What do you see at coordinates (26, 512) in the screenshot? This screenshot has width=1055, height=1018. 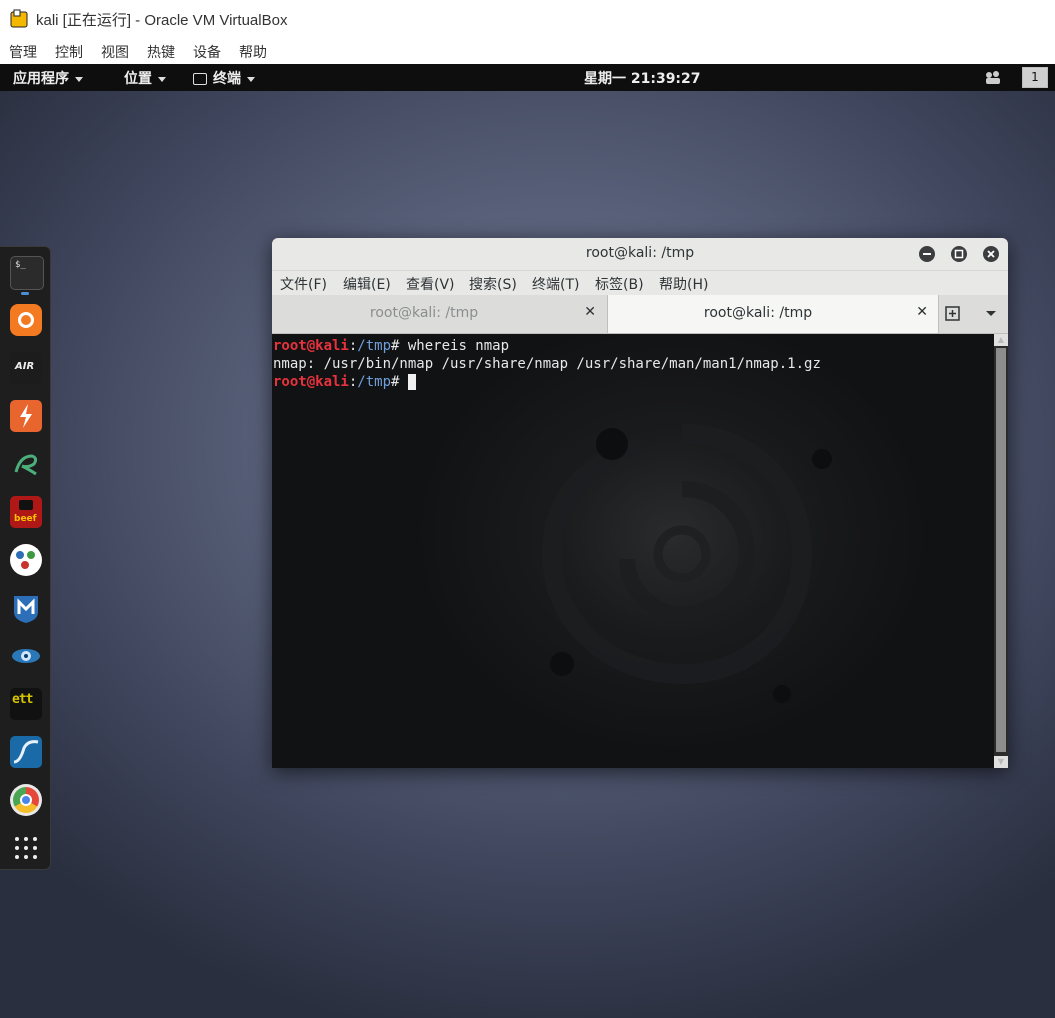 I see `beef-icon: beef` at bounding box center [26, 512].